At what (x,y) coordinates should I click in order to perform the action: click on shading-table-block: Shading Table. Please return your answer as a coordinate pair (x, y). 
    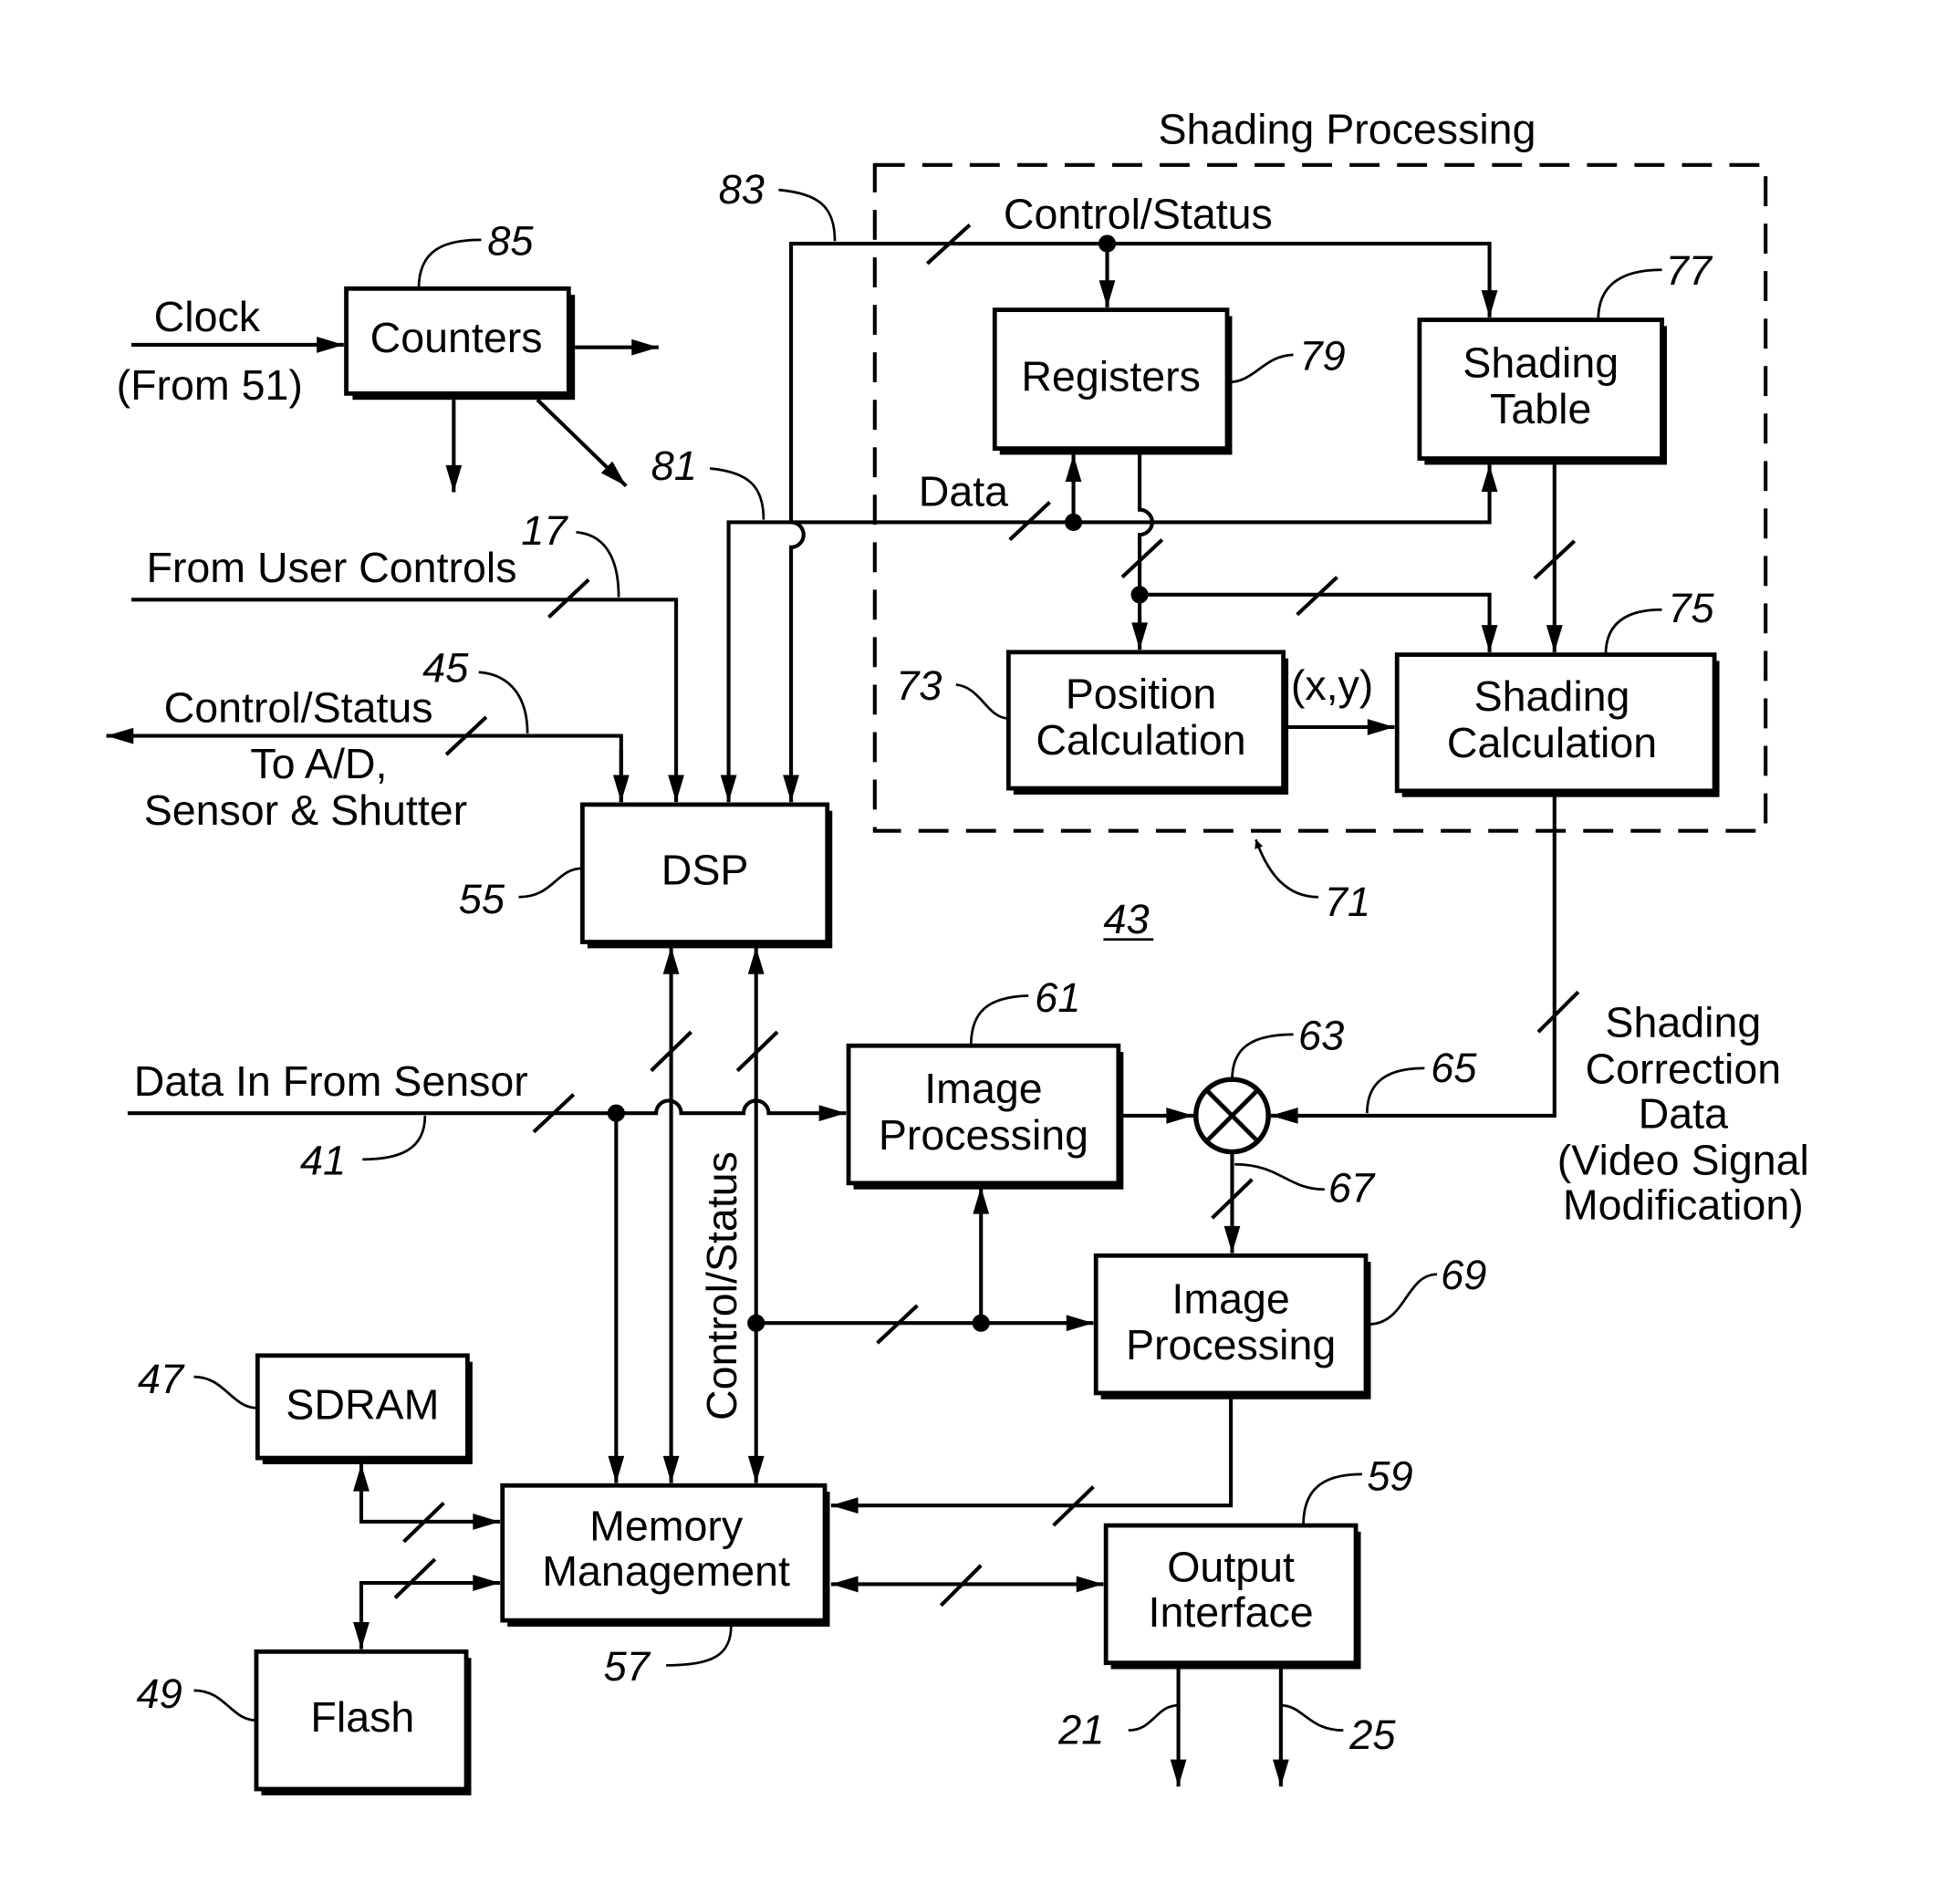
    Looking at the image, I should click on (1542, 391).